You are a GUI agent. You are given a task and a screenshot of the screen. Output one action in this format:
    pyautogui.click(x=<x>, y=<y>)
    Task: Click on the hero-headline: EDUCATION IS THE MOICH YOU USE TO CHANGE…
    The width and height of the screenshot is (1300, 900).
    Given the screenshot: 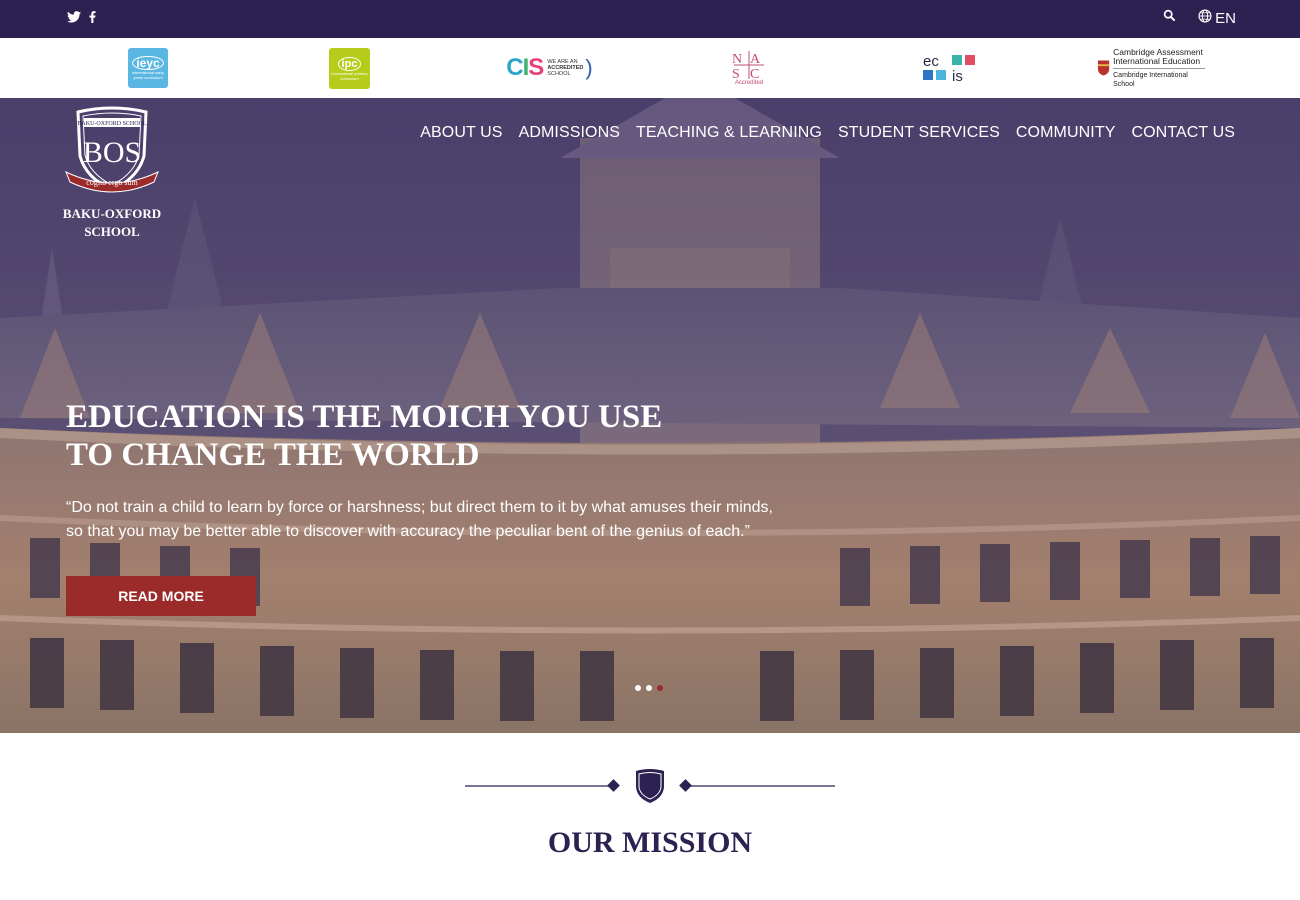 What is the action you would take?
    pyautogui.click(x=386, y=436)
    